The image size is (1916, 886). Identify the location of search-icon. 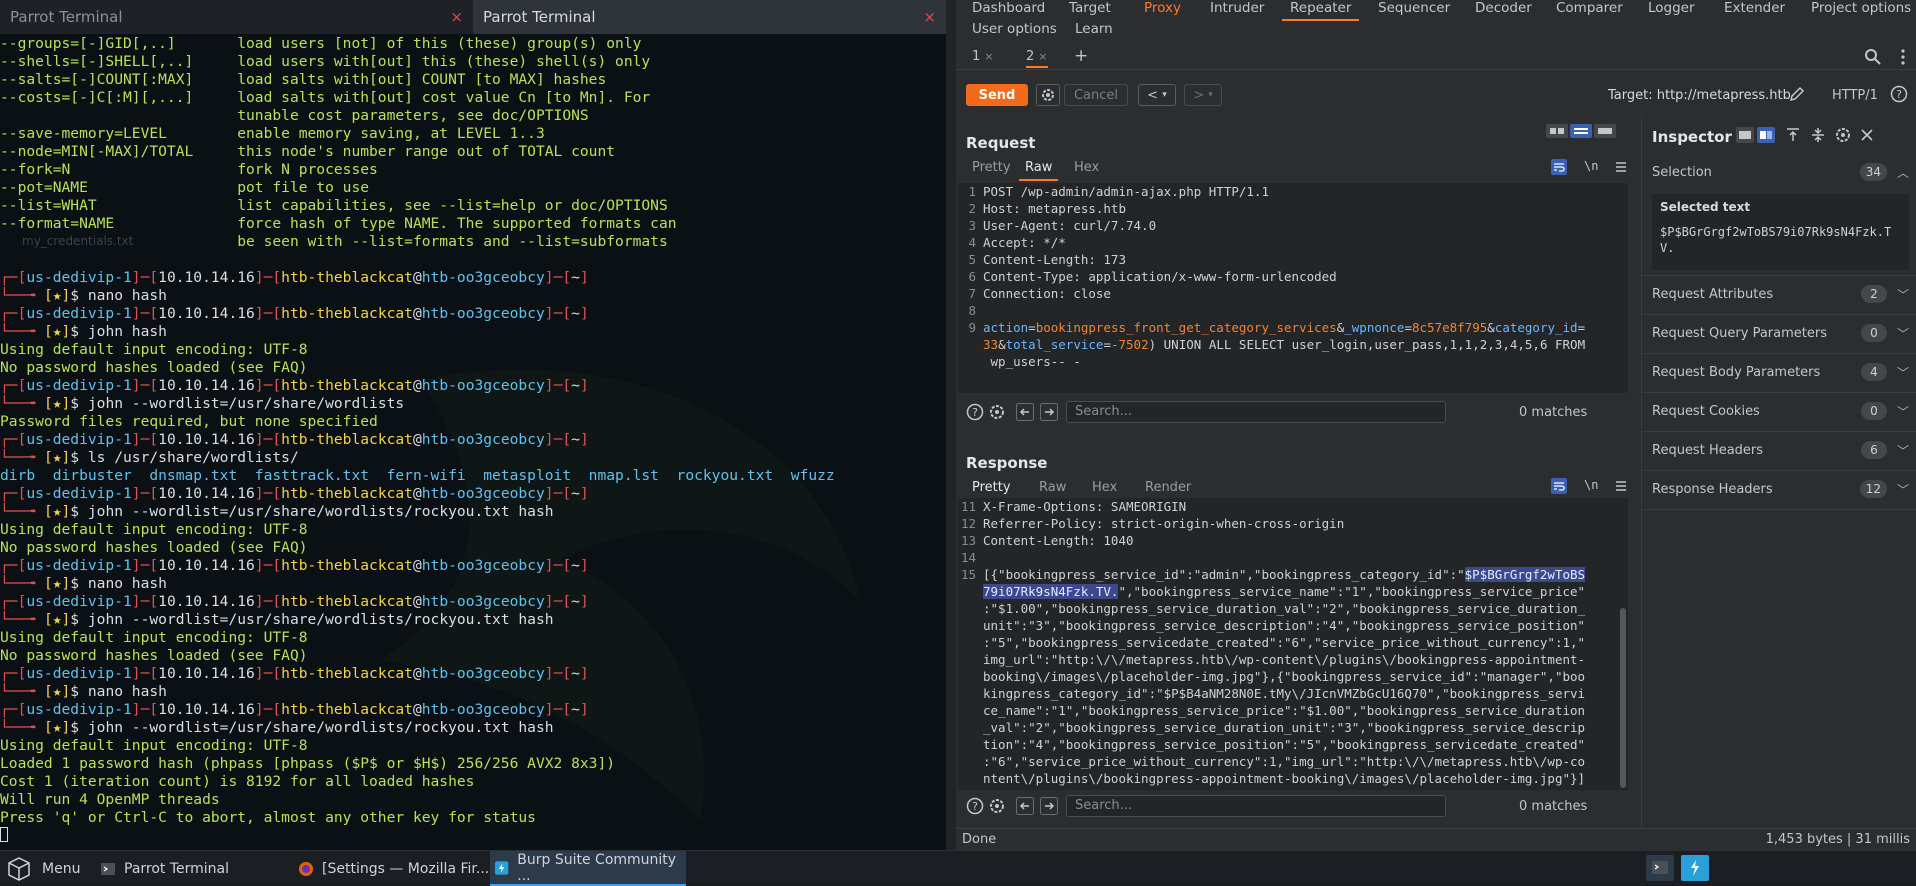
(1873, 57).